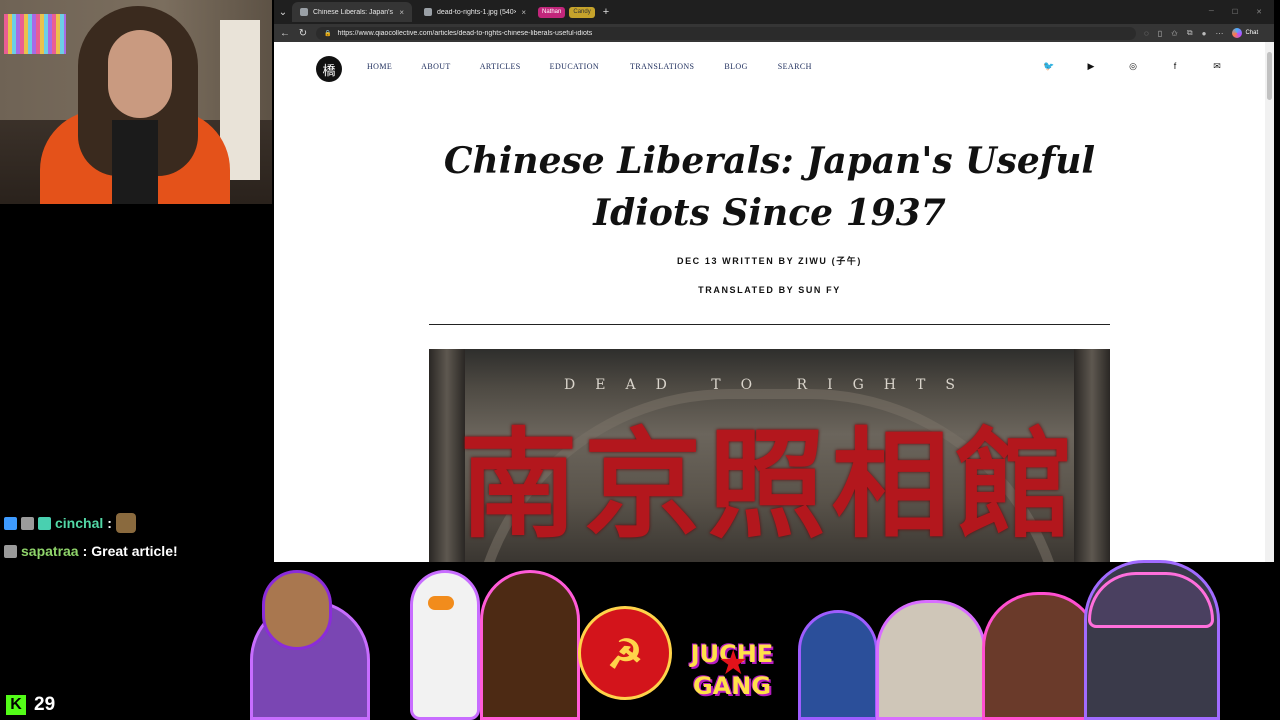 This screenshot has width=1280, height=720. I want to click on nav-blog: BLOG, so click(735, 66).